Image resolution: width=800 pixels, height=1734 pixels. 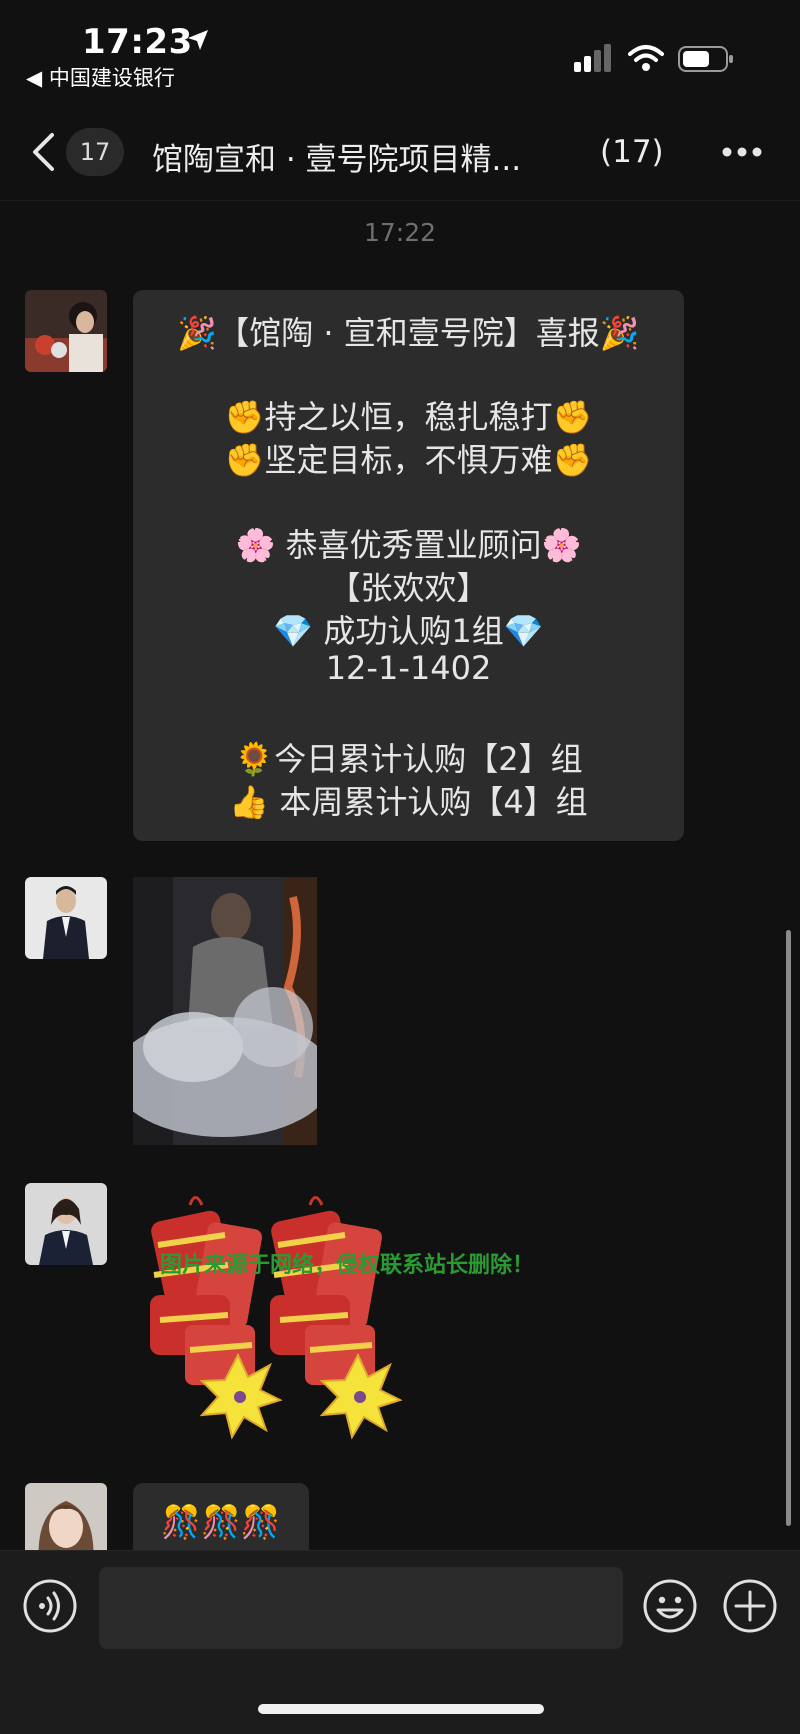 I want to click on emoji-icon, so click(x=670, y=1606).